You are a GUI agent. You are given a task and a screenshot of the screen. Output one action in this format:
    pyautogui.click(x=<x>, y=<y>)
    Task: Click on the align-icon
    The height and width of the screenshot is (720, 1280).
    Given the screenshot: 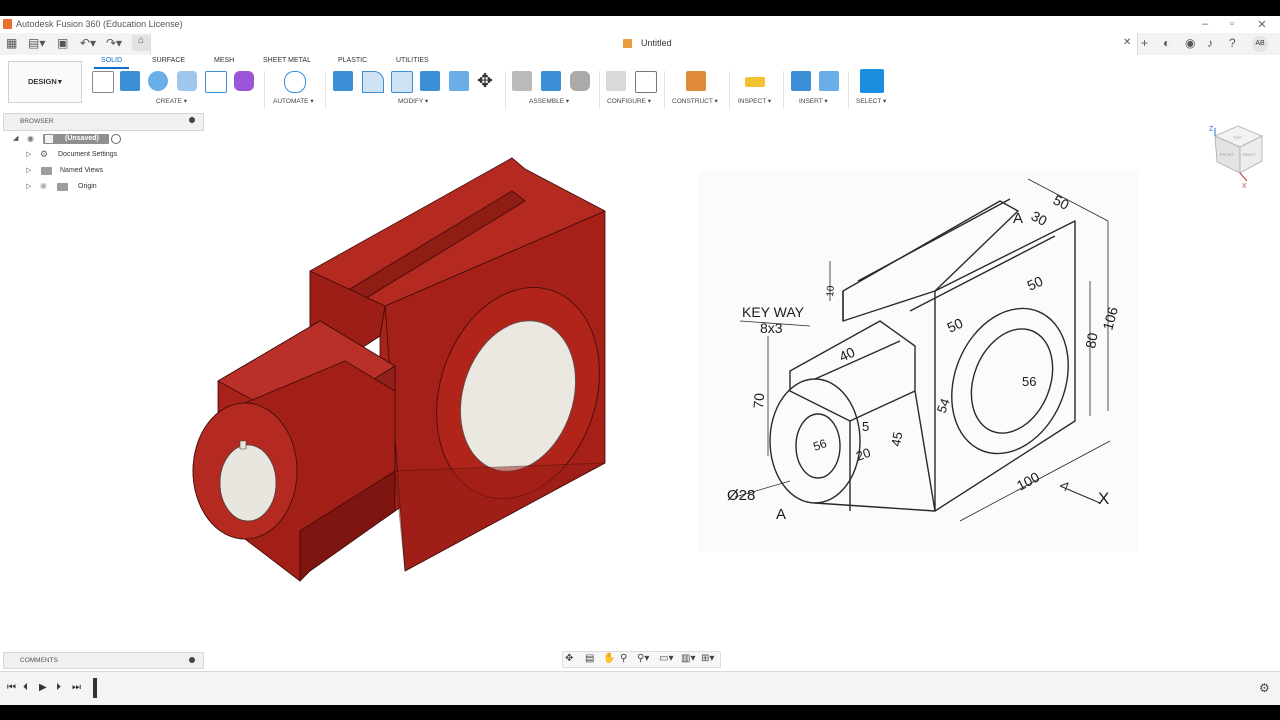 What is the action you would take?
    pyautogui.click(x=459, y=81)
    